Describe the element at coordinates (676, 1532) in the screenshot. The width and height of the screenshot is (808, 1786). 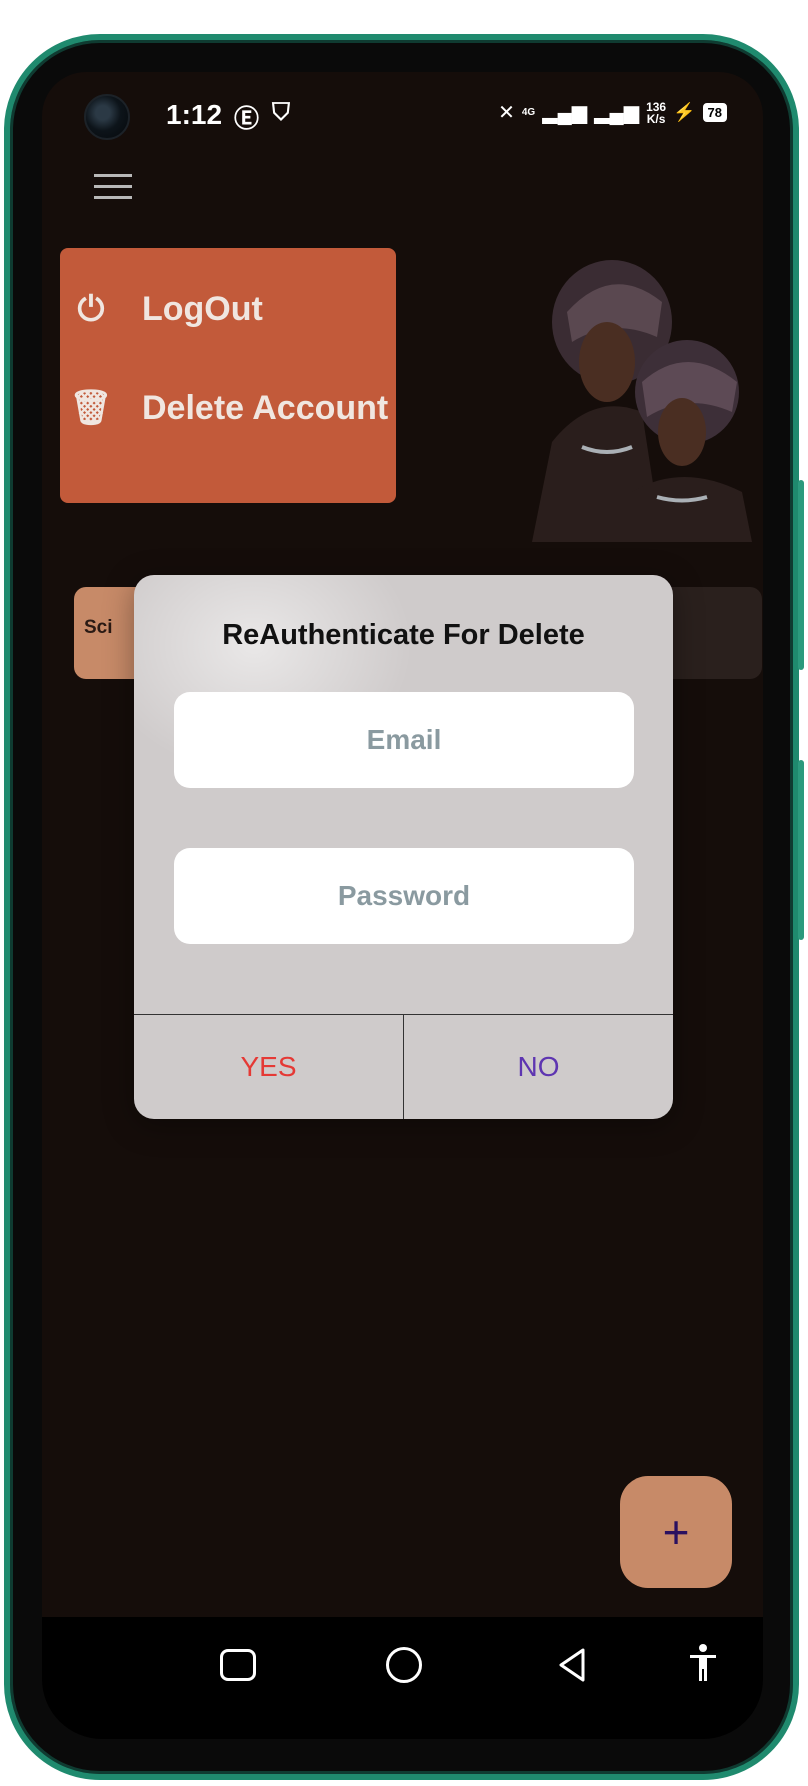
I see `add-button: +` at that location.